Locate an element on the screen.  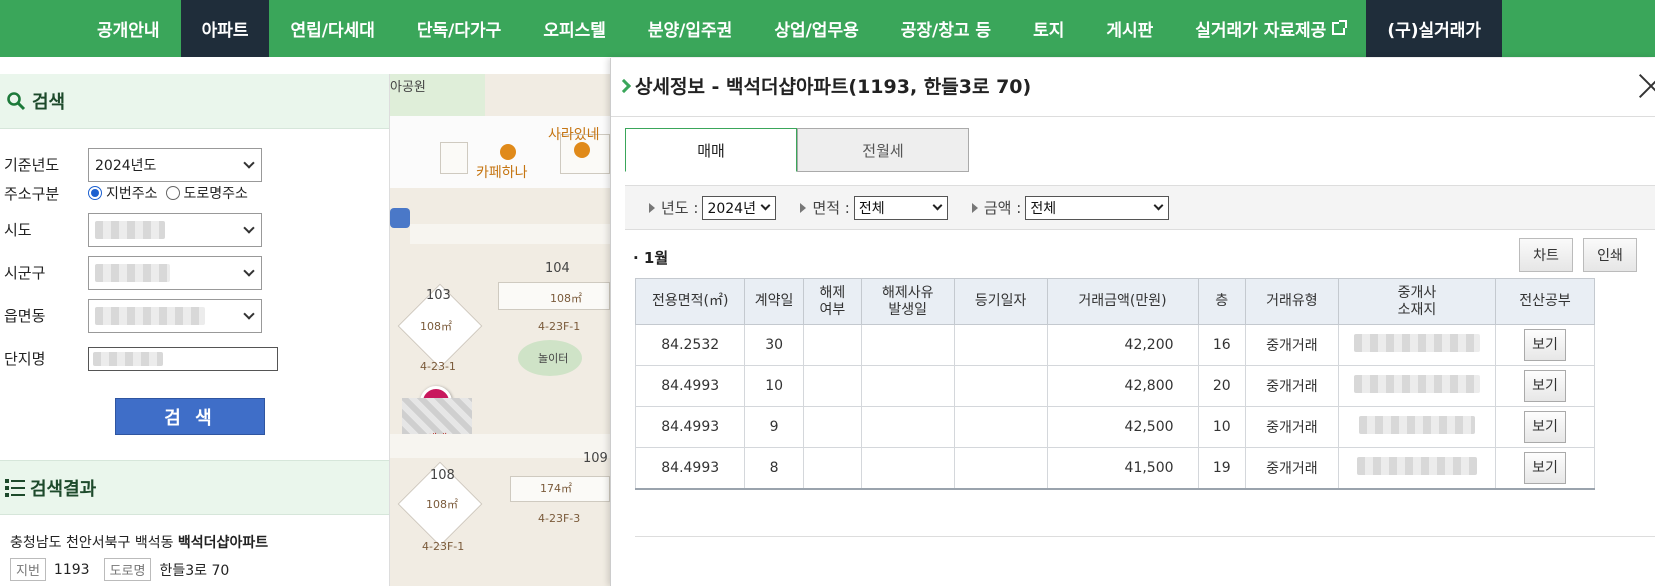
result-address: 충청남도 천안서북구 백석동 백석더샵아파트 is located at coordinates (139, 542).